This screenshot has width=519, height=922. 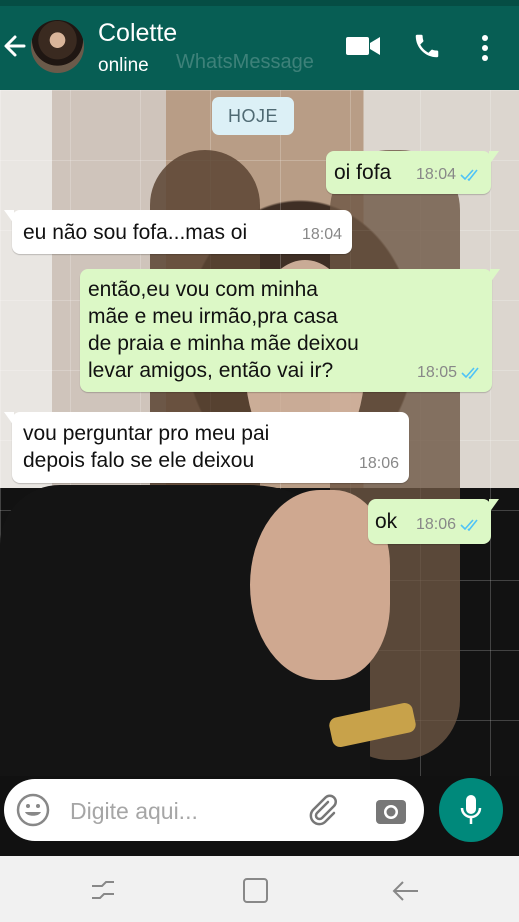 What do you see at coordinates (180, 811) in the screenshot?
I see `message-input` at bounding box center [180, 811].